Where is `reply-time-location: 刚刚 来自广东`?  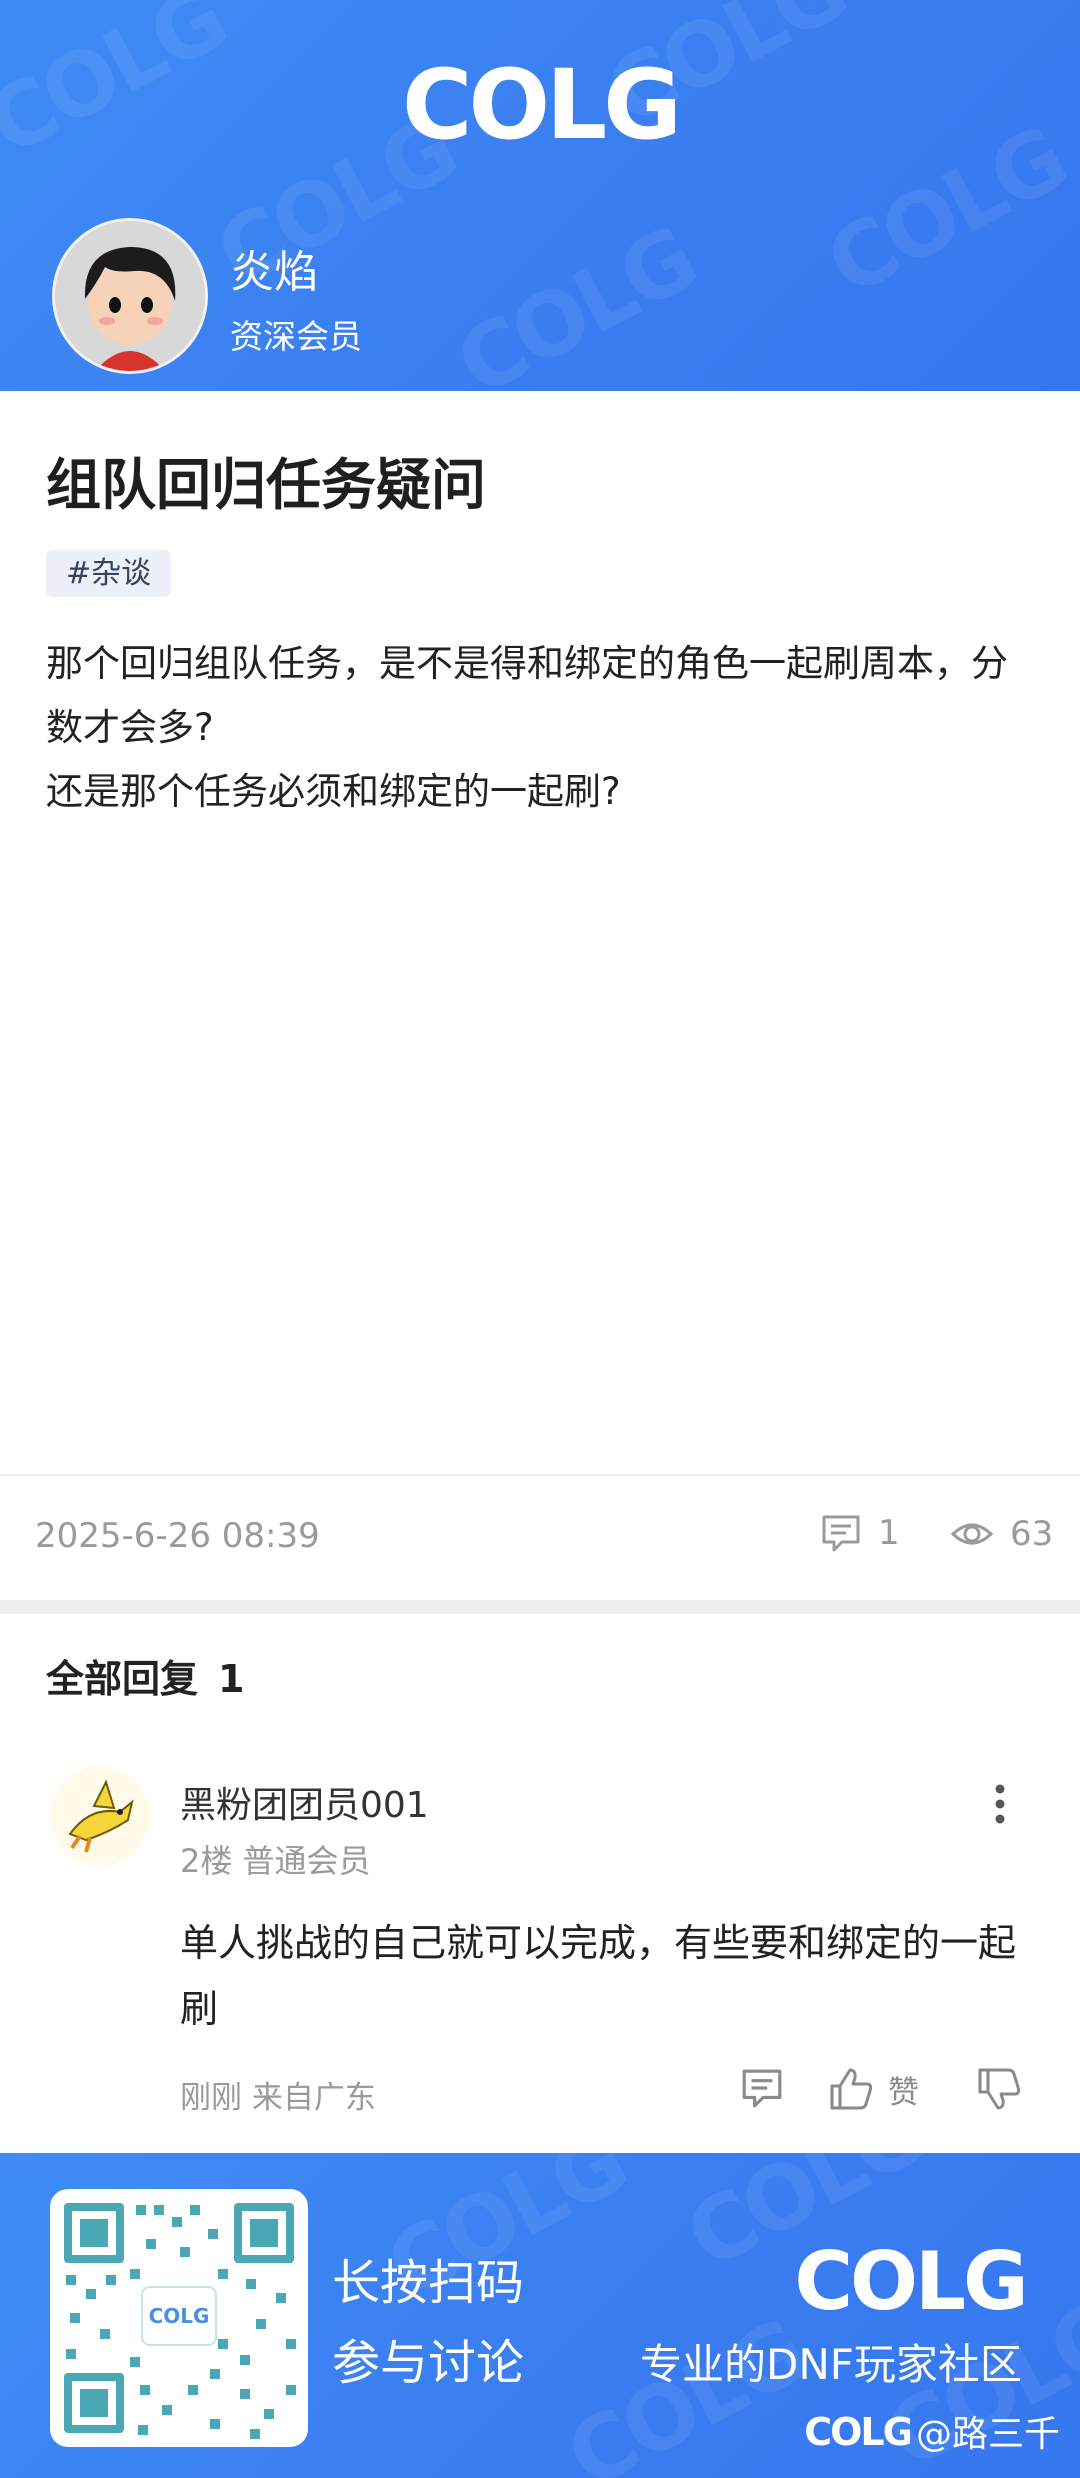 reply-time-location: 刚刚 来自广东 is located at coordinates (278, 2098).